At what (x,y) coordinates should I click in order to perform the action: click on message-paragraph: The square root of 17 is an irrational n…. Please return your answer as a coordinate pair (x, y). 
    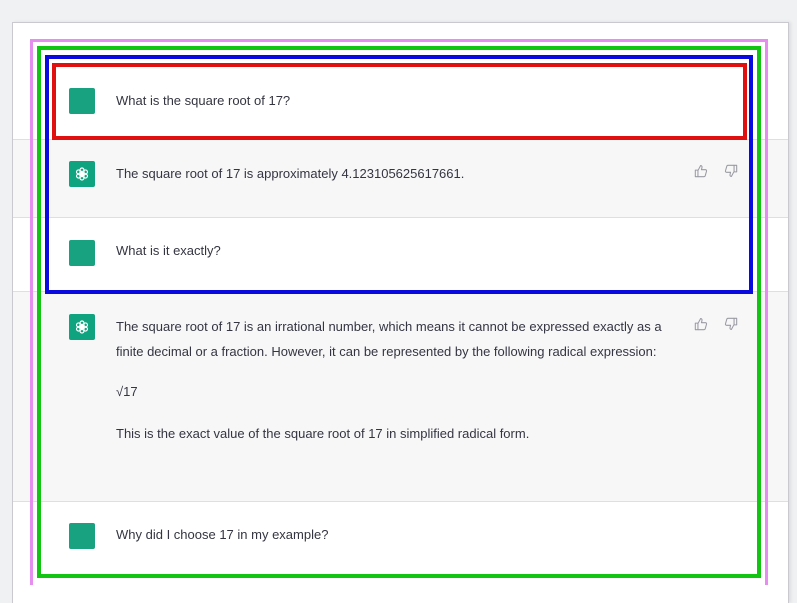
    Looking at the image, I should click on (389, 339).